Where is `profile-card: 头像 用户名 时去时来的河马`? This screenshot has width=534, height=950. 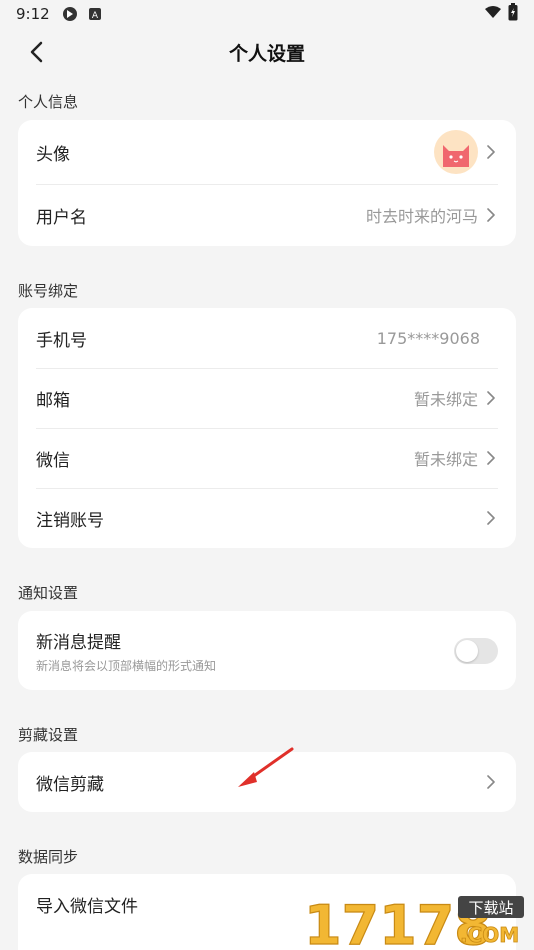 profile-card: 头像 用户名 时去时来的河马 is located at coordinates (267, 183).